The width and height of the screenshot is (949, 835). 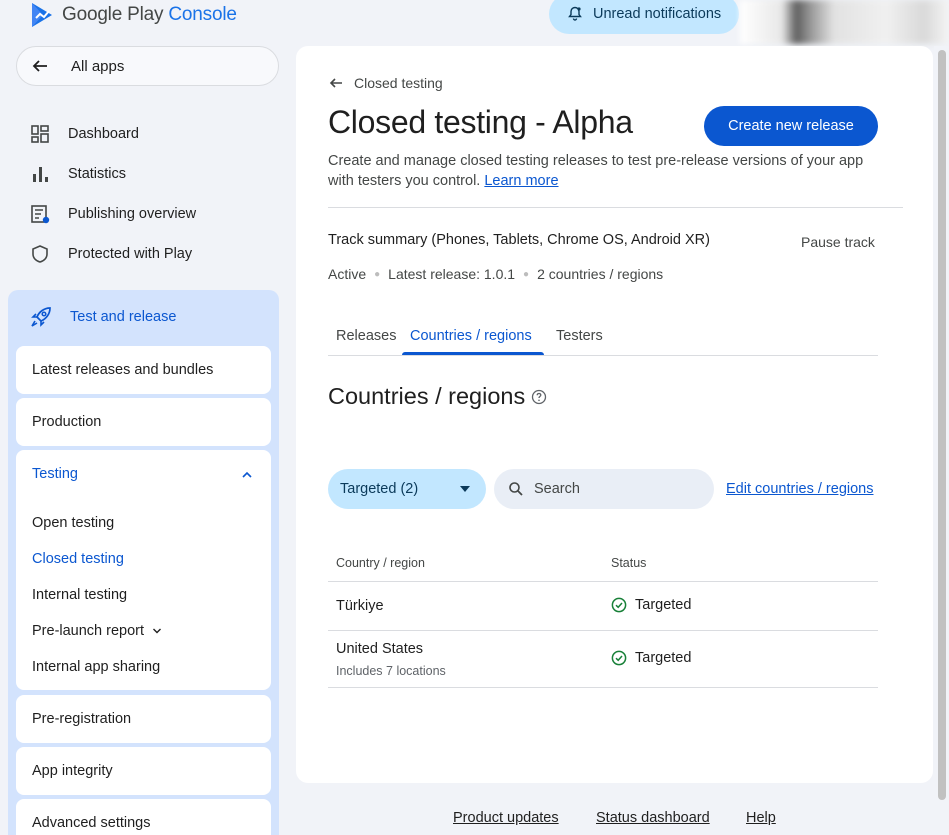 I want to click on sidebar-item-advanced-settings: Advanced settings, so click(x=143, y=817).